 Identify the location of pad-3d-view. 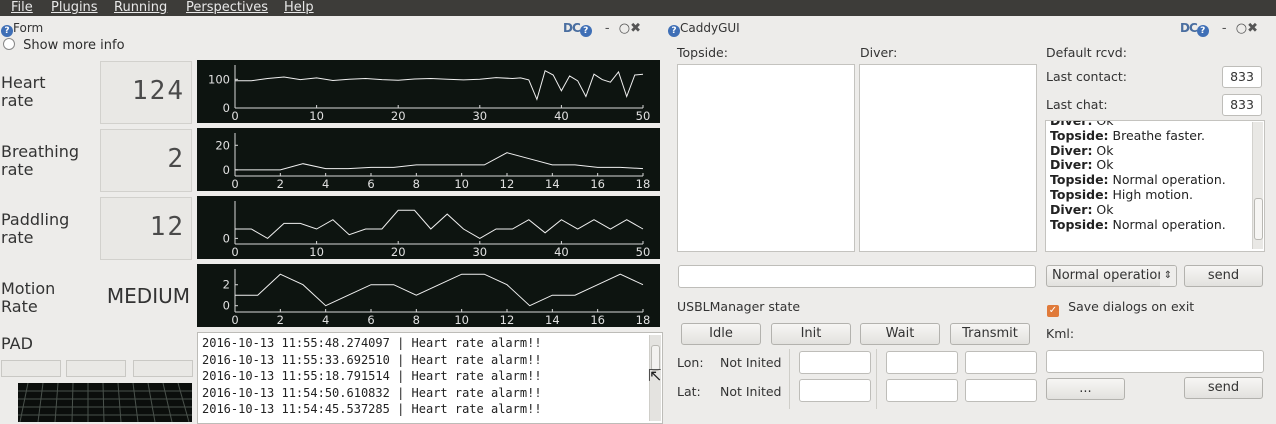
(105, 402).